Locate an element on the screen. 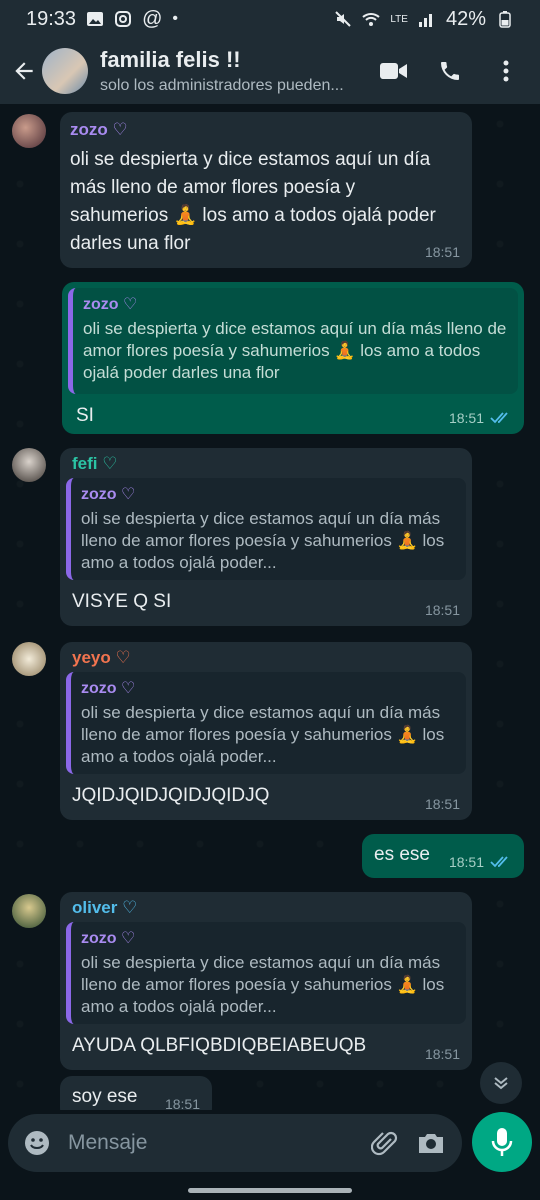 The image size is (540, 1200). emoji-button is located at coordinates (37, 1143).